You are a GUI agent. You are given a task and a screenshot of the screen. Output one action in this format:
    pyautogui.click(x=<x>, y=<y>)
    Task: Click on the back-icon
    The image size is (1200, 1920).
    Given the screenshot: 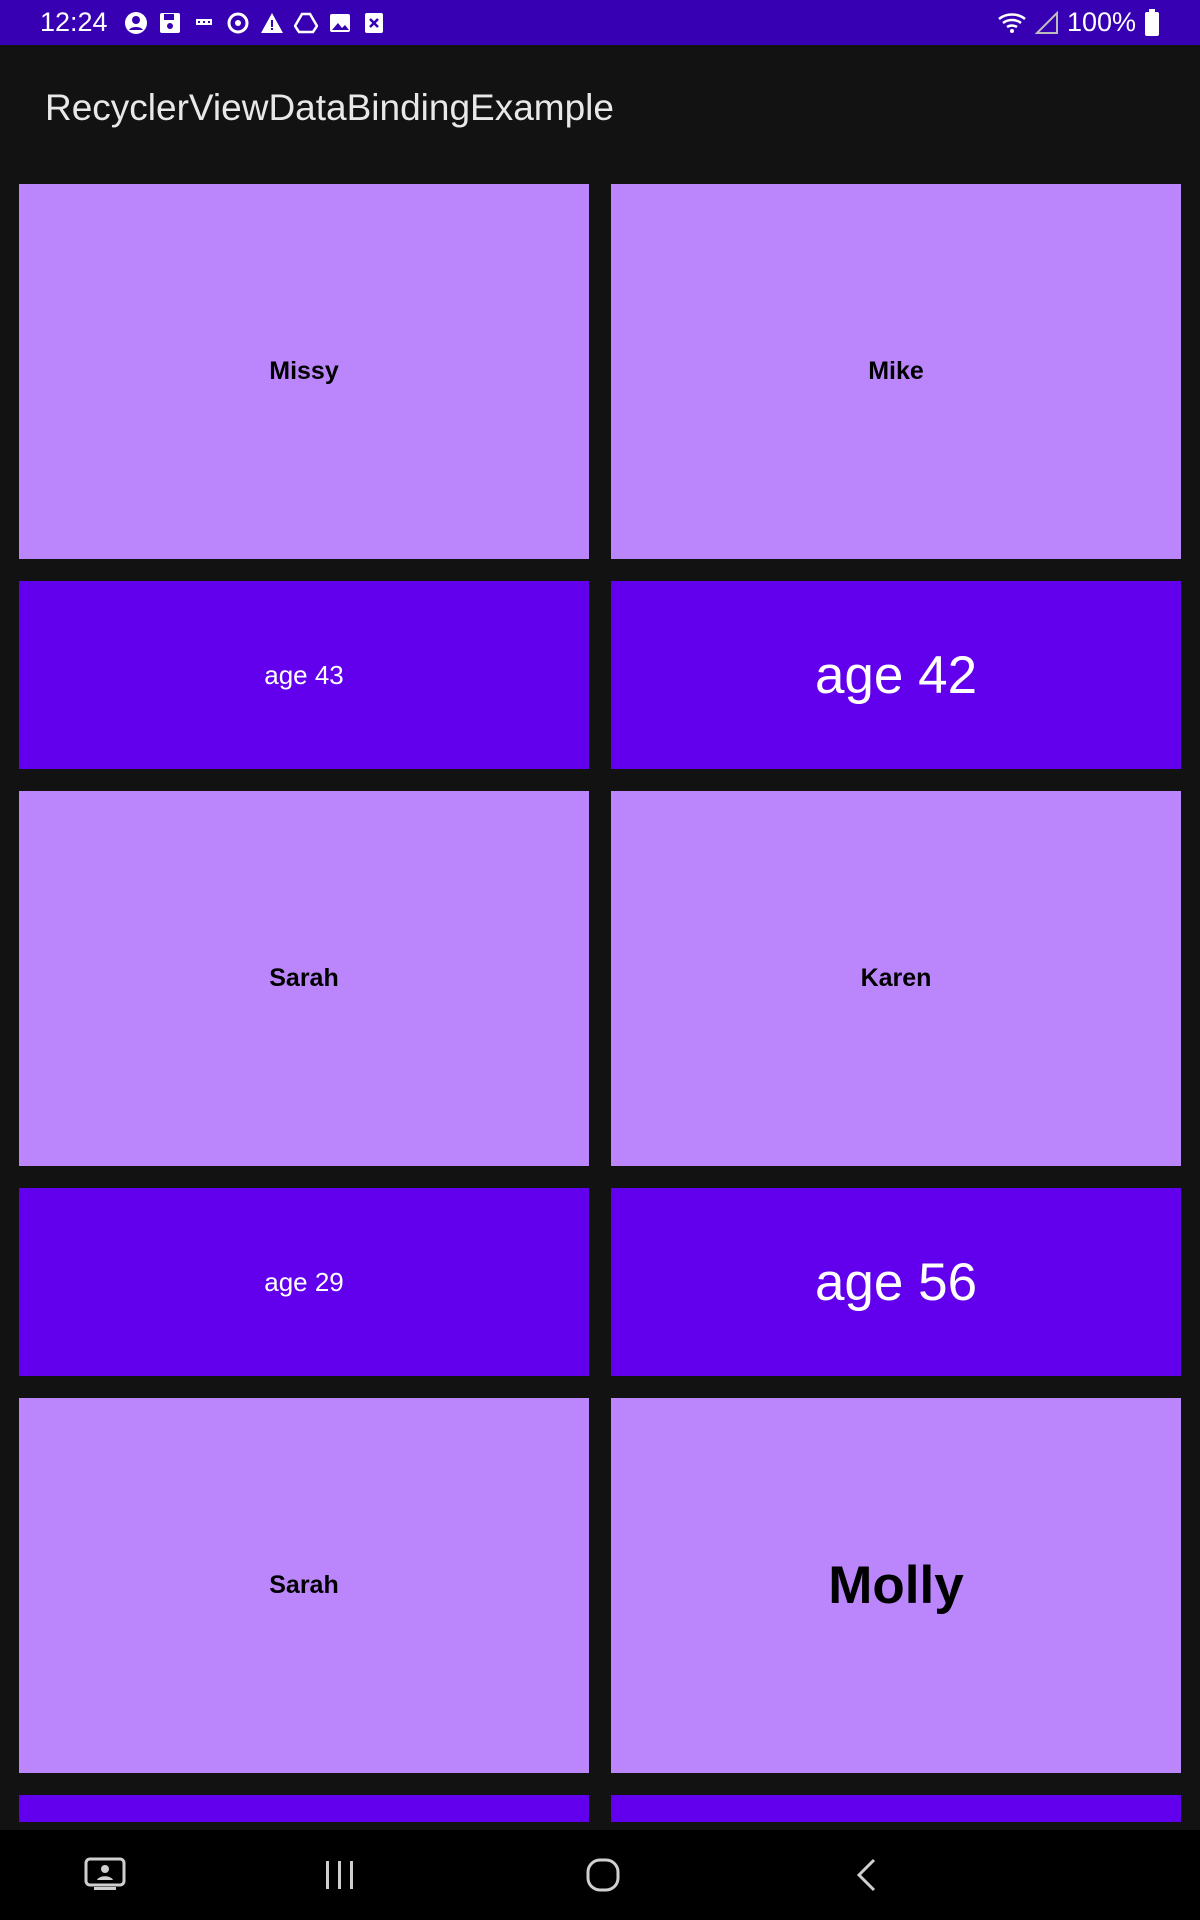 What is the action you would take?
    pyautogui.click(x=866, y=1875)
    